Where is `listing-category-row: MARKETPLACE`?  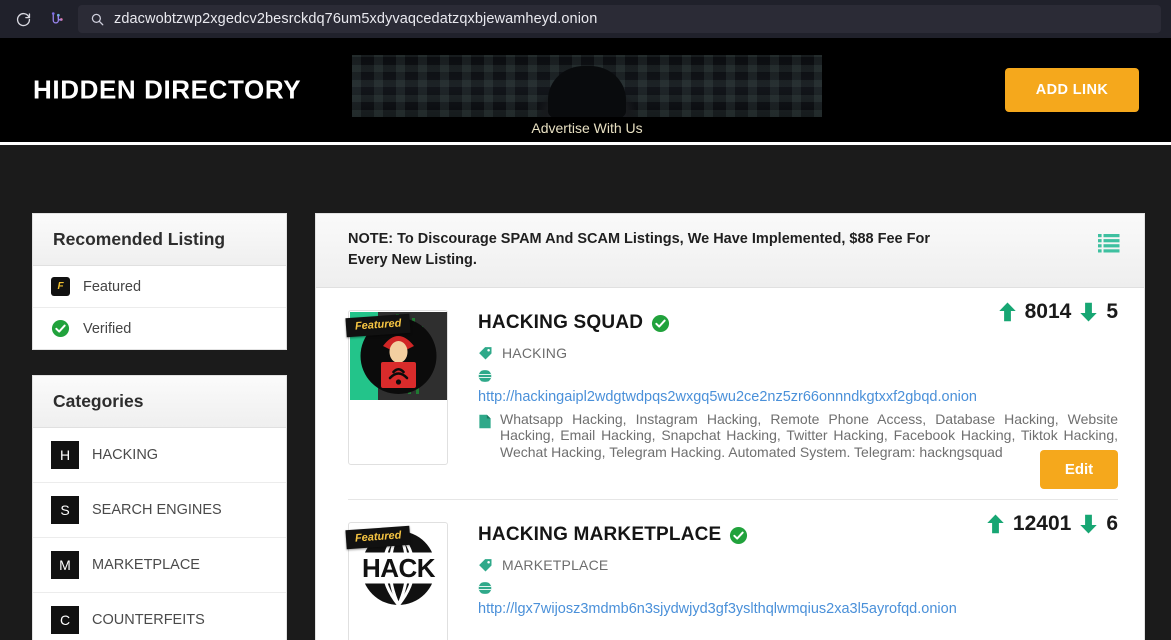
listing-category-row: MARKETPLACE is located at coordinates (798, 565).